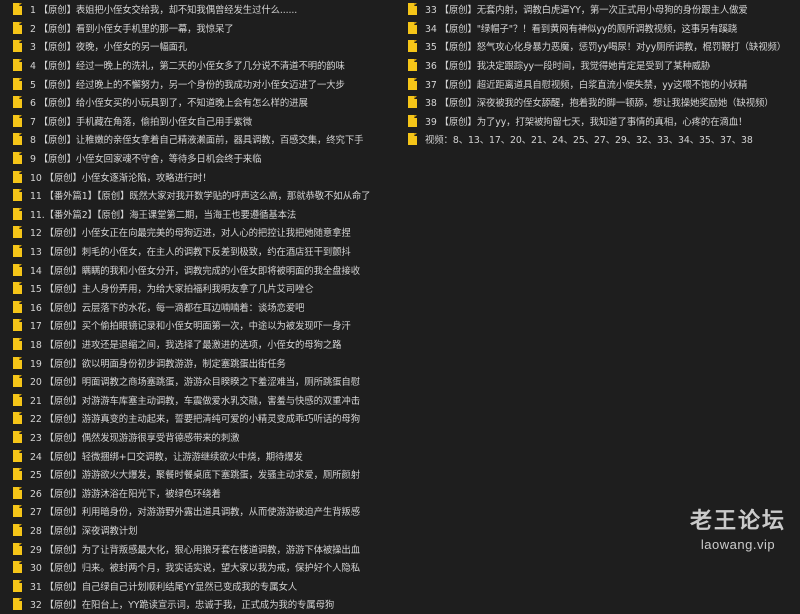 The width and height of the screenshot is (800, 614). I want to click on file-list-item: 33 【原创】无套内射，调教白虎逼YY，第一次正式用小母狗的身份跟主人做爱, so click(599, 9).